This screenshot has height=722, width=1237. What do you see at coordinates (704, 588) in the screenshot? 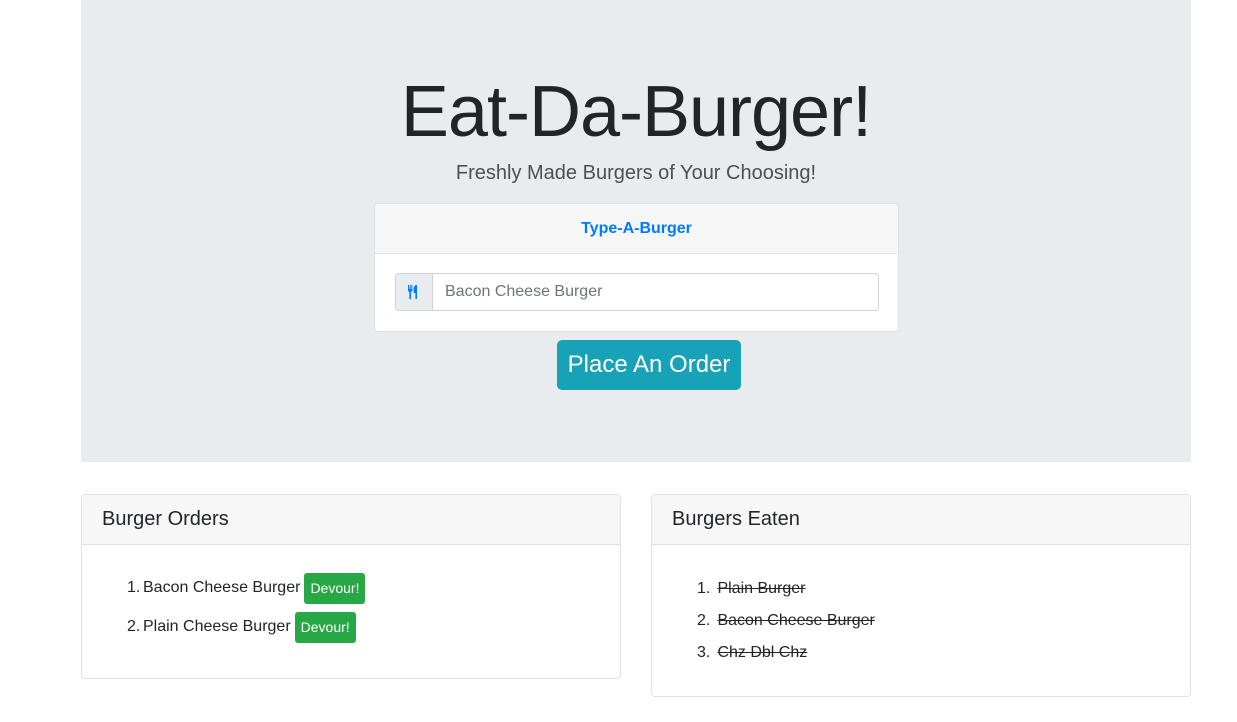
I see `eaten-number: 1.` at bounding box center [704, 588].